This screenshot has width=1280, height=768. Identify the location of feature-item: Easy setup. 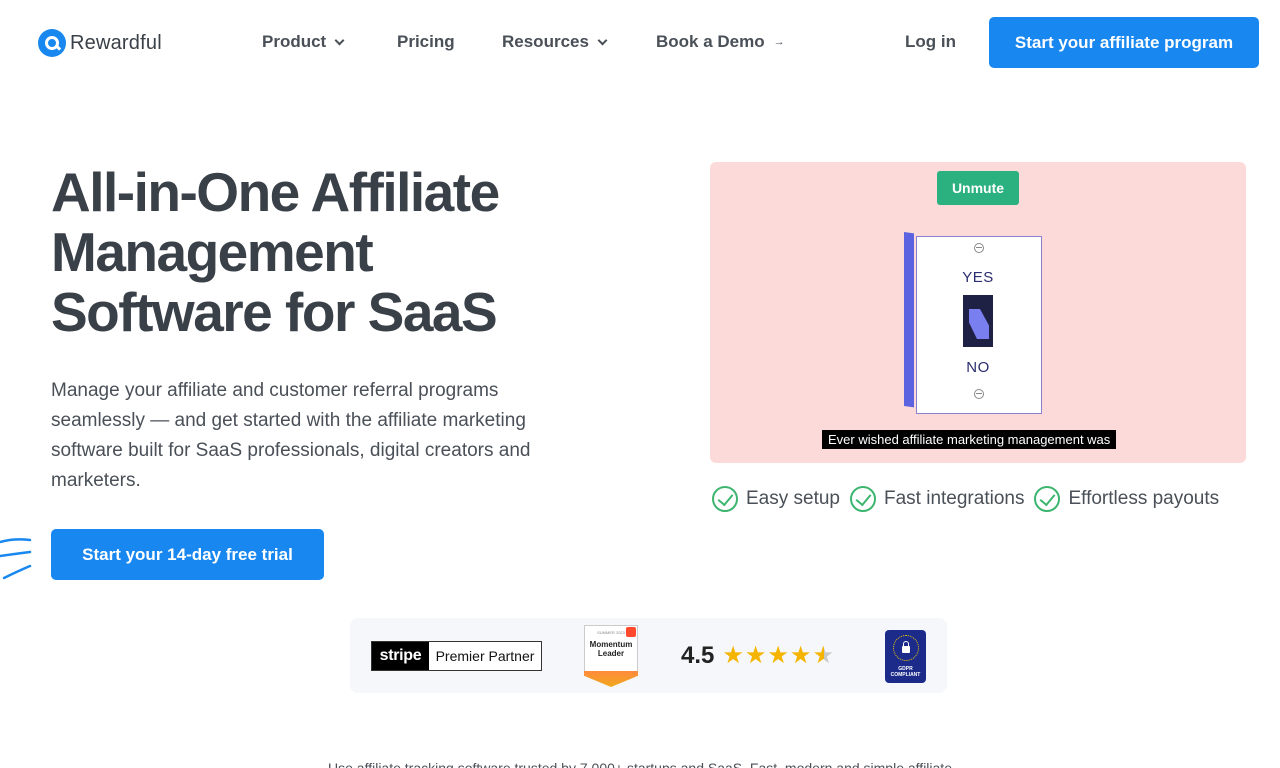
(776, 499).